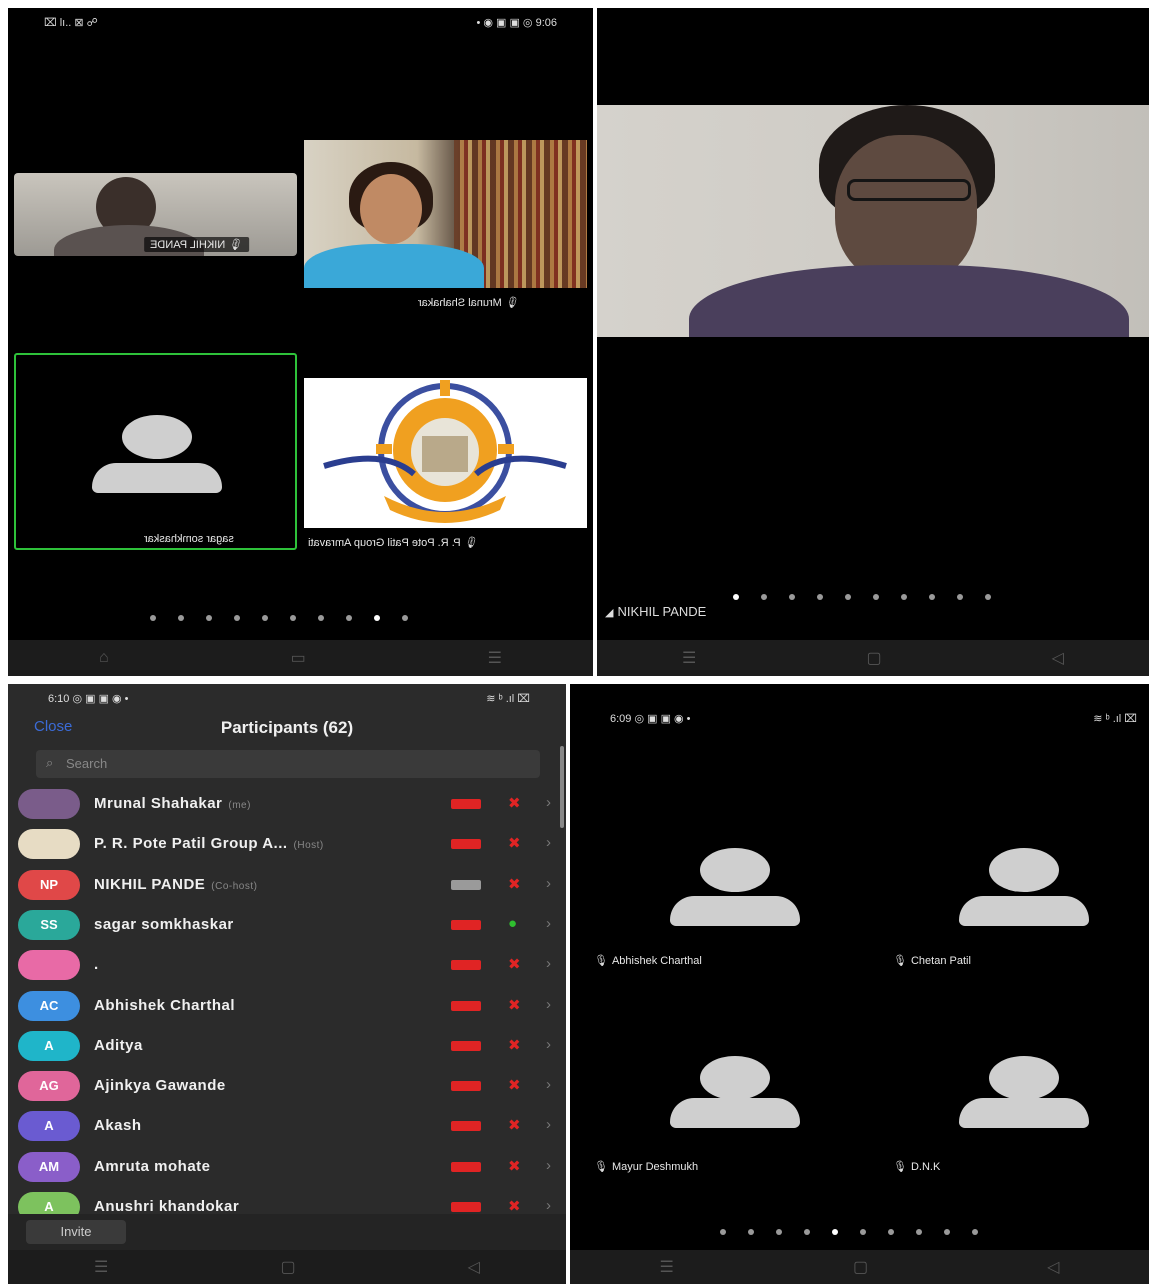  I want to click on mic-on-icon: ●, so click(512, 923).